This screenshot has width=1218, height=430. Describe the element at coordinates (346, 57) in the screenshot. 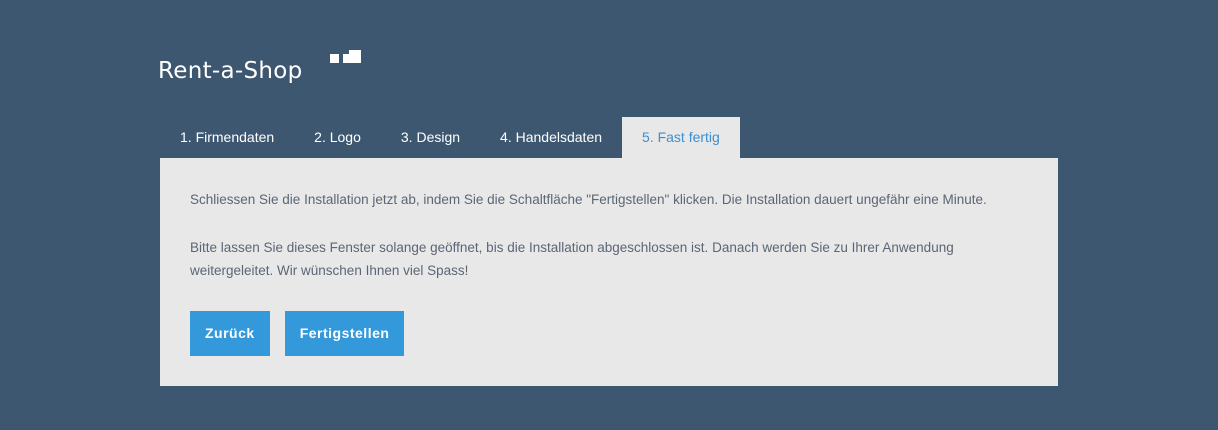

I see `logo-squares-icon` at that location.